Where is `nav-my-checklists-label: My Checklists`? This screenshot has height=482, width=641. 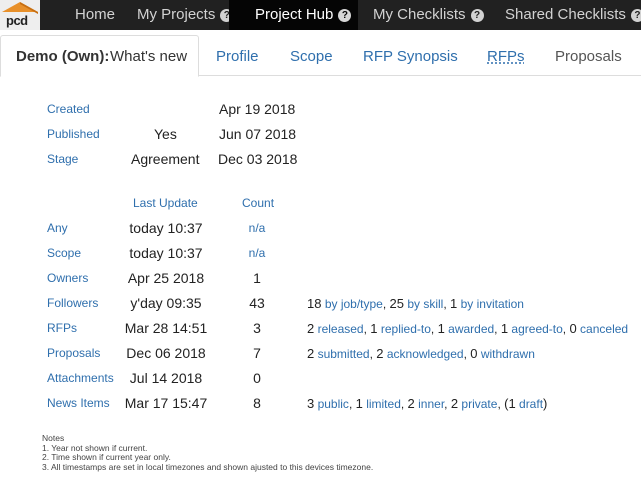
nav-my-checklists-label: My Checklists is located at coordinates (419, 14).